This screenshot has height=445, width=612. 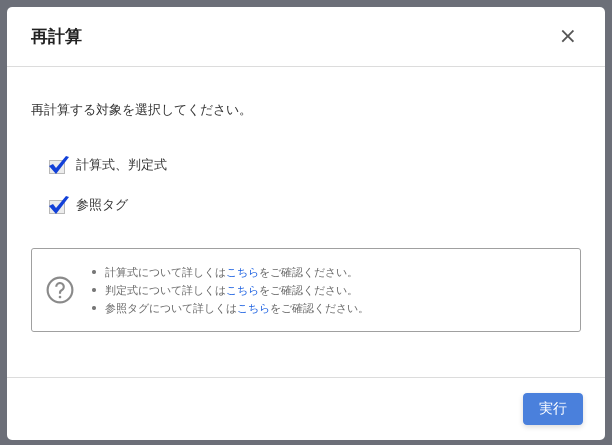 I want to click on run-button: 実行, so click(x=553, y=409).